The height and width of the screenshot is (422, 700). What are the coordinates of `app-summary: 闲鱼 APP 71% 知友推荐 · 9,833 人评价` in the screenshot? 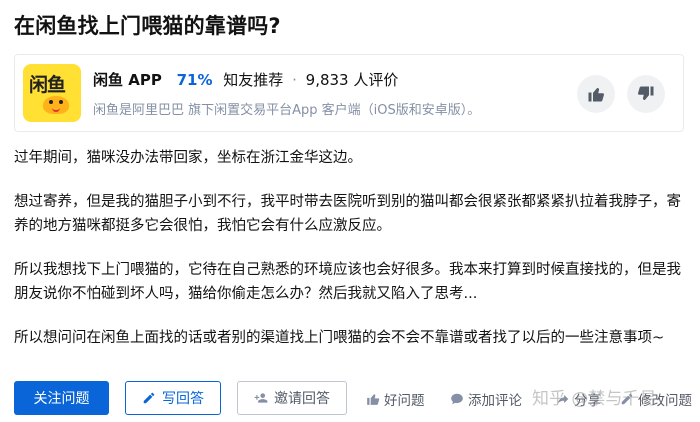 It's located at (245, 79).